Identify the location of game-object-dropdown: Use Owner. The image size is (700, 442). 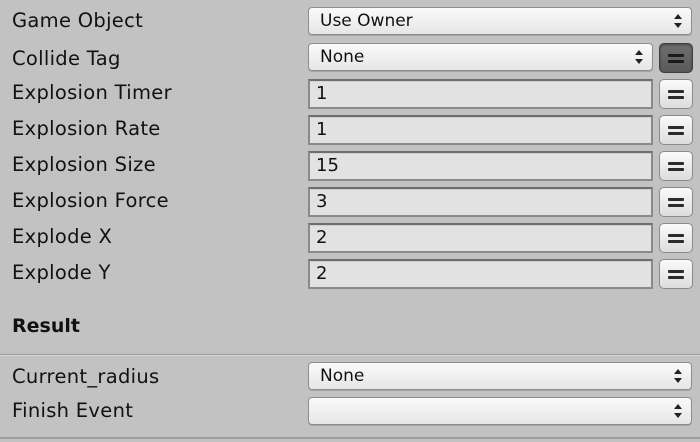
(500, 21).